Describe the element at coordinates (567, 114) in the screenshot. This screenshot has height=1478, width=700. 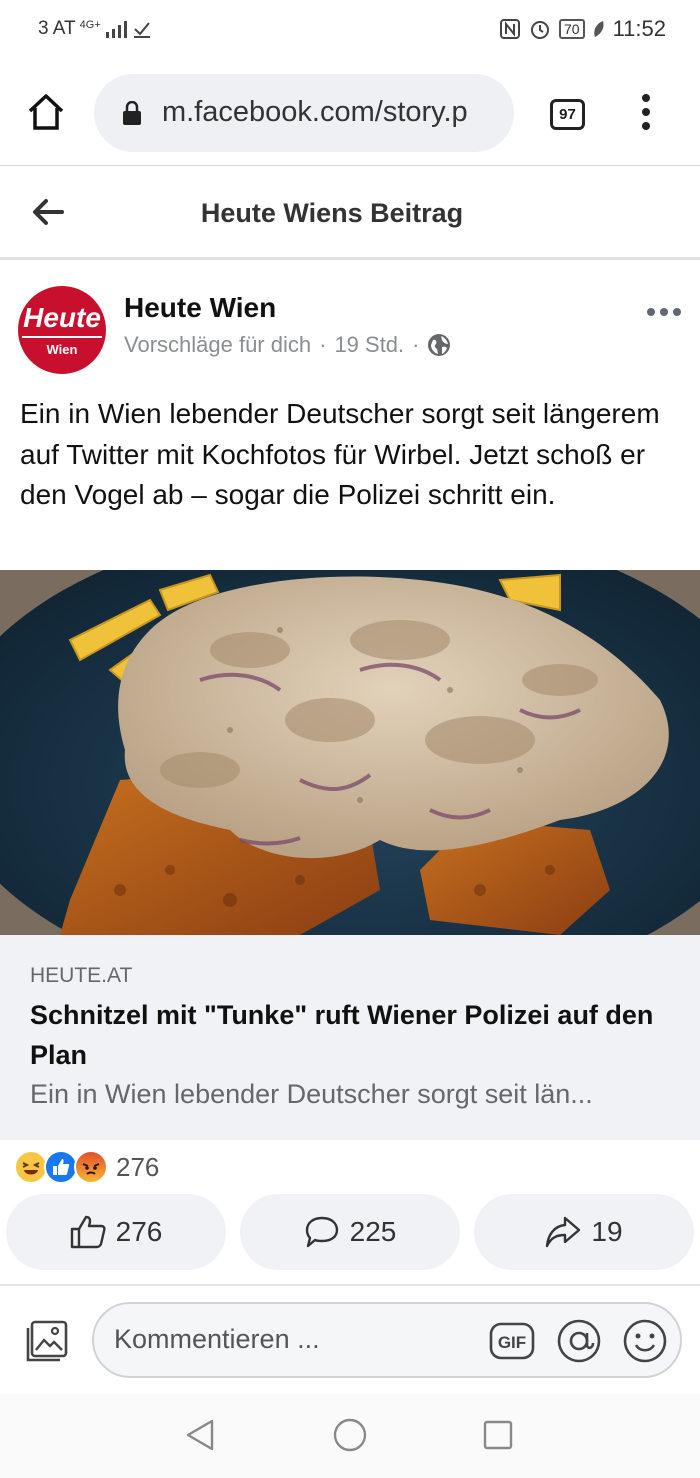
I see `tab-switcher-button: 97` at that location.